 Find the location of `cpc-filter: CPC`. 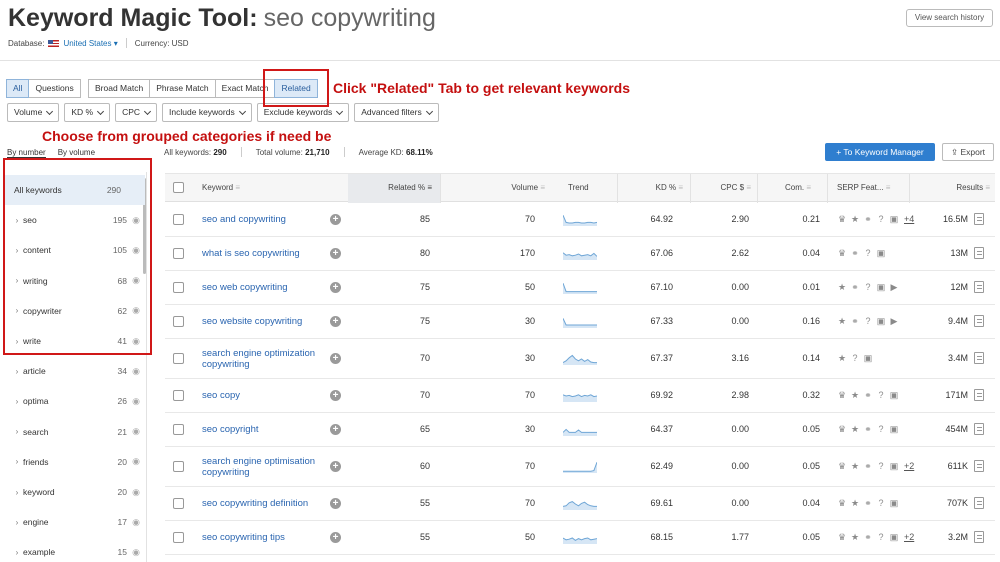

cpc-filter: CPC is located at coordinates (136, 112).